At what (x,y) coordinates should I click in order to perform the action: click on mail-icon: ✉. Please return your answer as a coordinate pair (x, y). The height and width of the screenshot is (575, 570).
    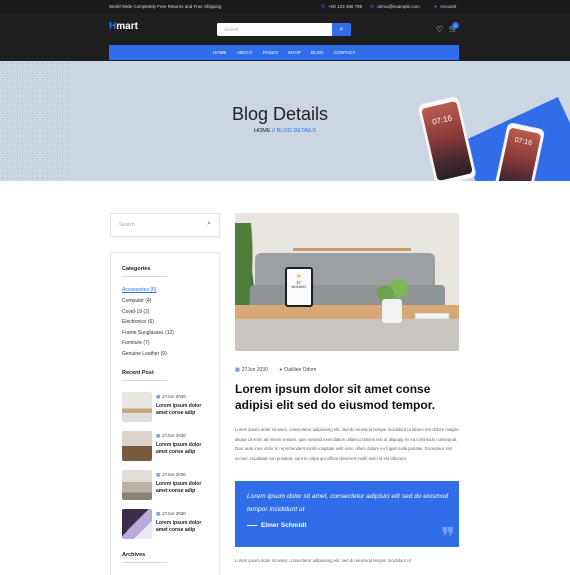
    Looking at the image, I should click on (372, 7).